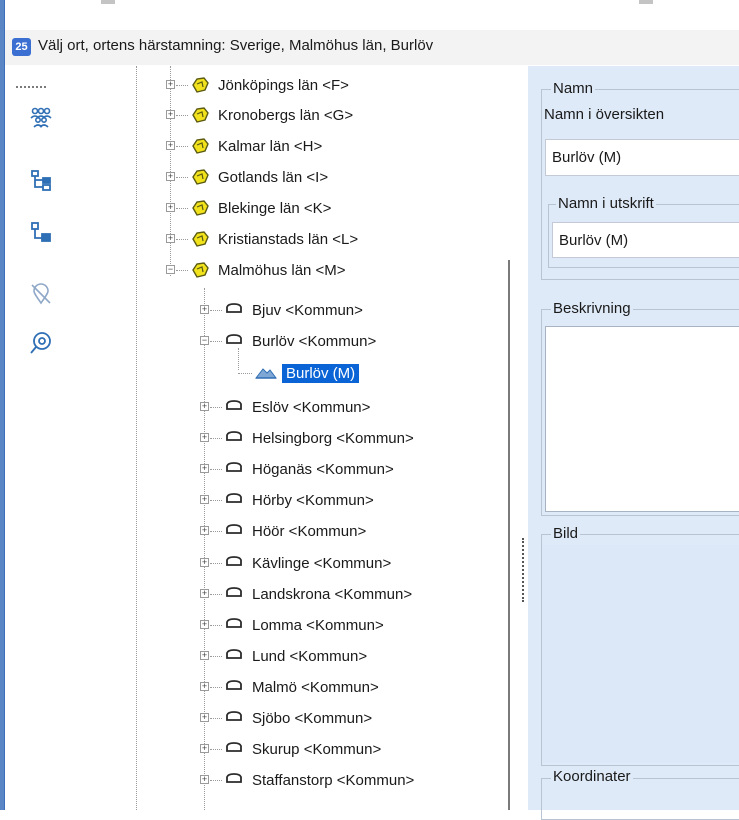 The width and height of the screenshot is (739, 820). I want to click on tree-item-municipality: Staffanstorp <Kommun>, so click(319, 780).